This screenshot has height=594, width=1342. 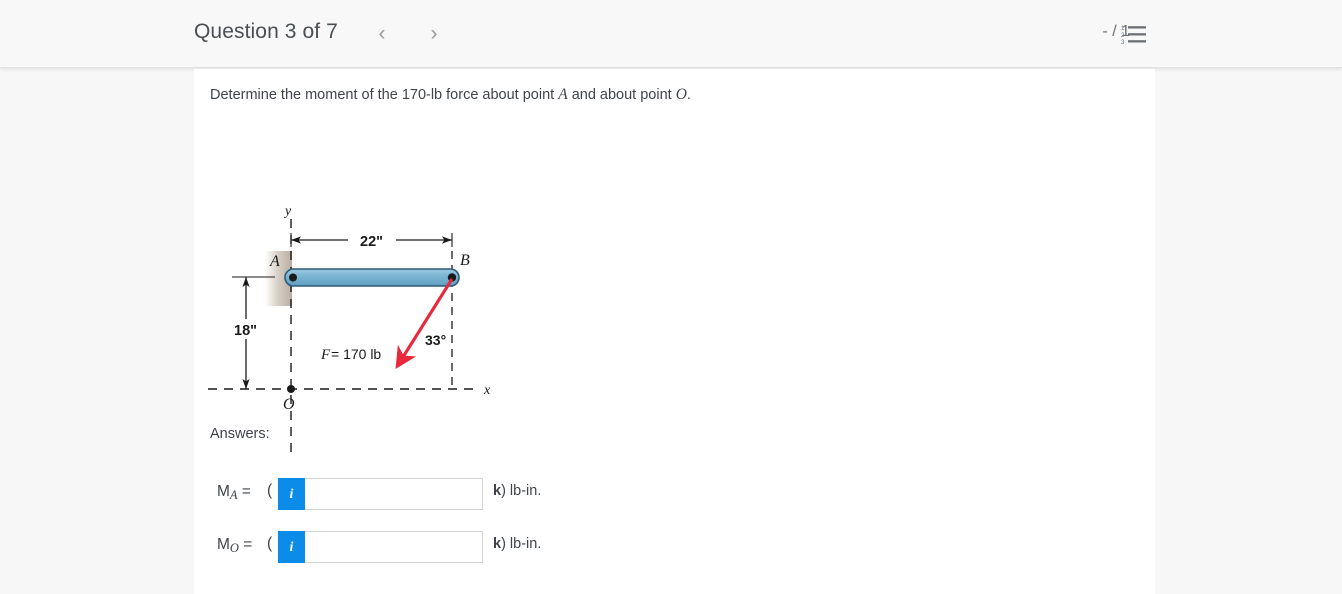 What do you see at coordinates (291, 389) in the screenshot?
I see `origin-point` at bounding box center [291, 389].